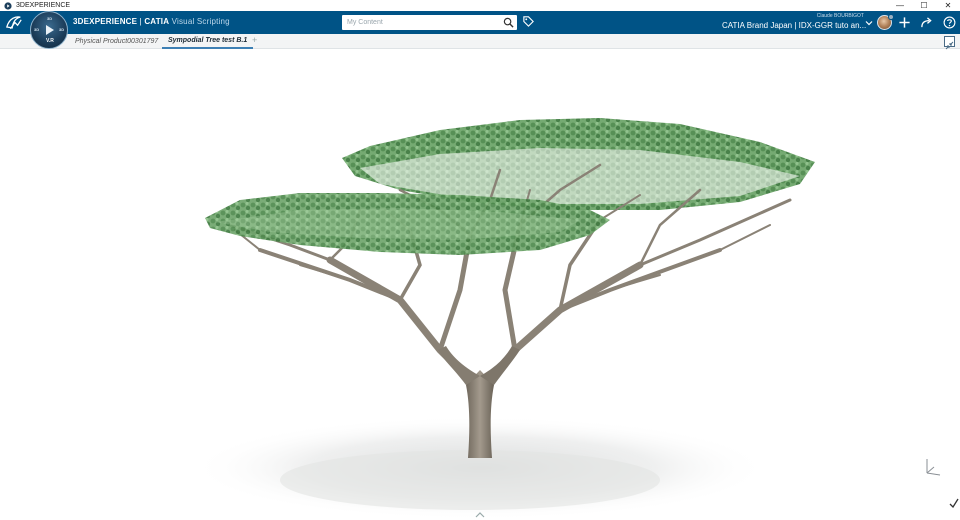 The height and width of the screenshot is (520, 960). What do you see at coordinates (50, 41) in the screenshot?
I see `compass-version: V.R` at bounding box center [50, 41].